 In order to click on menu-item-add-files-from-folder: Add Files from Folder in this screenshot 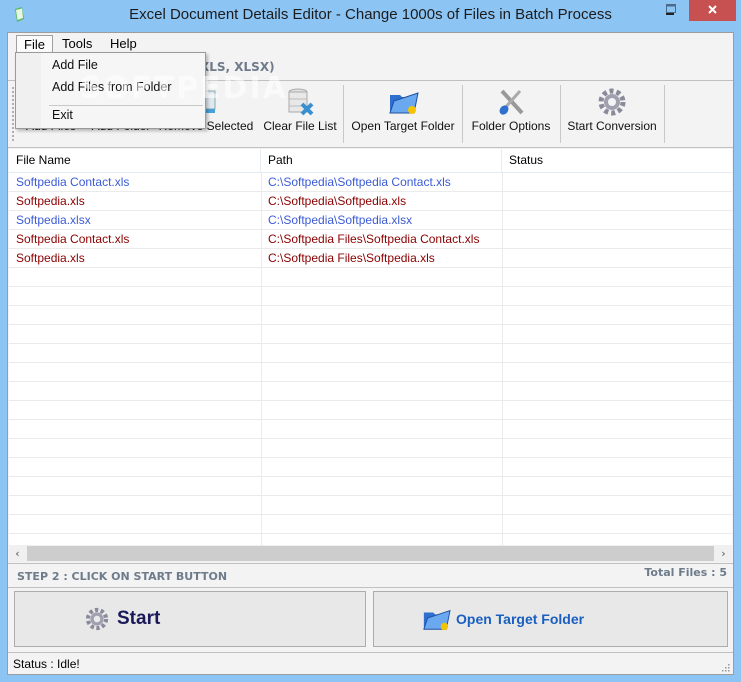, I will do `click(111, 87)`.